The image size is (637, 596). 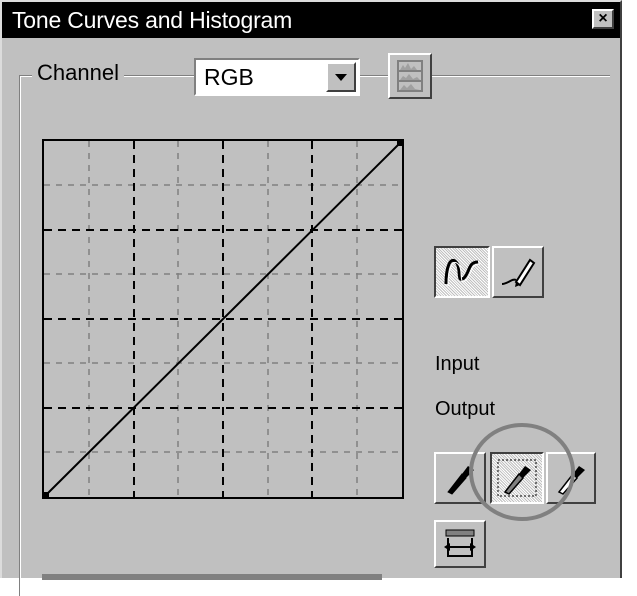 I want to click on close-button: ×, so click(x=603, y=19).